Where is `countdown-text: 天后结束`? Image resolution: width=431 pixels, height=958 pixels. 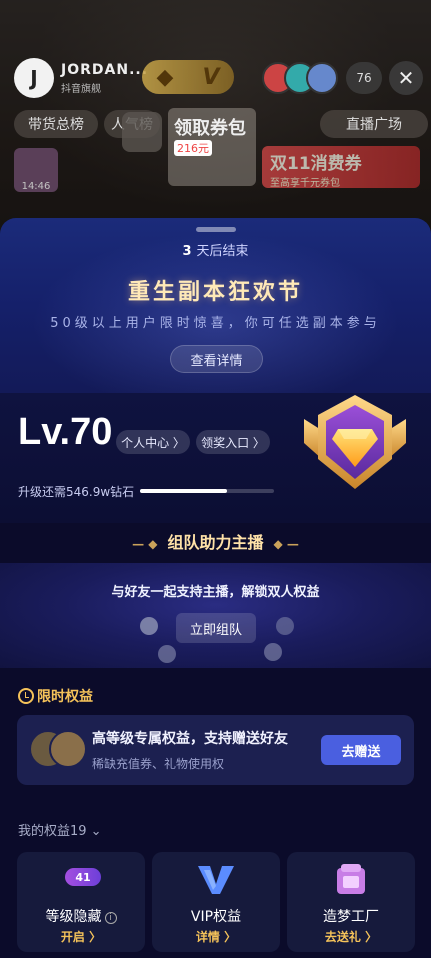 countdown-text: 天后结束 is located at coordinates (222, 251).